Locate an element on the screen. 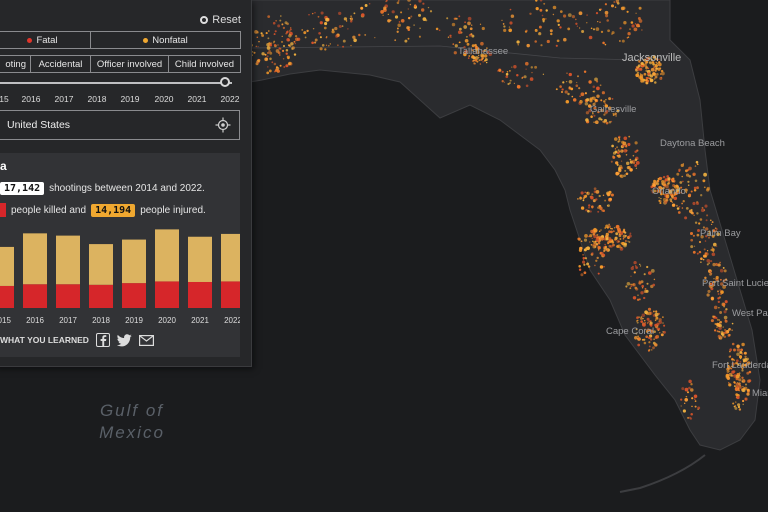 The height and width of the screenshot is (512, 768). filter-nonfatal-button: Nonfatal is located at coordinates (166, 40).